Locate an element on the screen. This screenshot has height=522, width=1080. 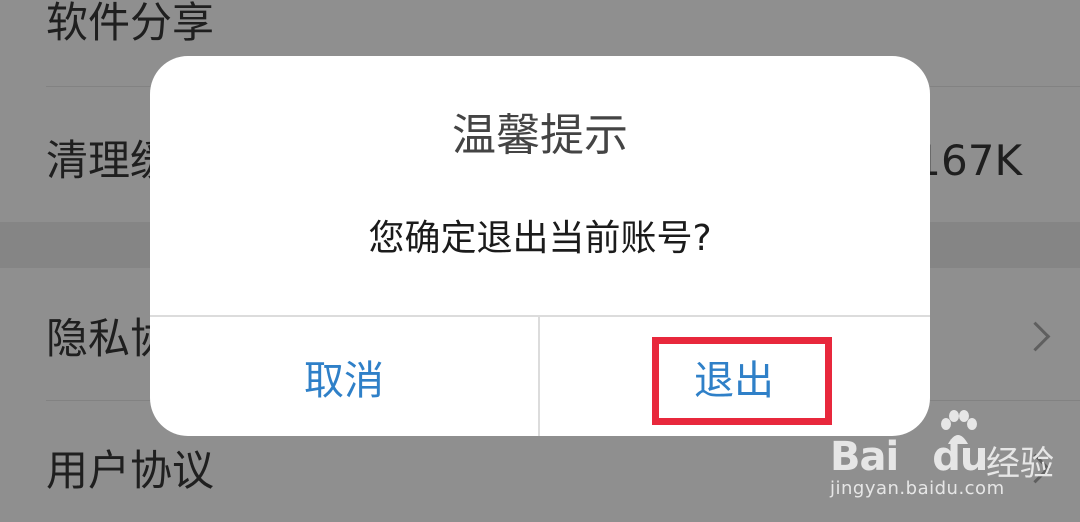
list-item-label: 用户协议 is located at coordinates (130, 470).